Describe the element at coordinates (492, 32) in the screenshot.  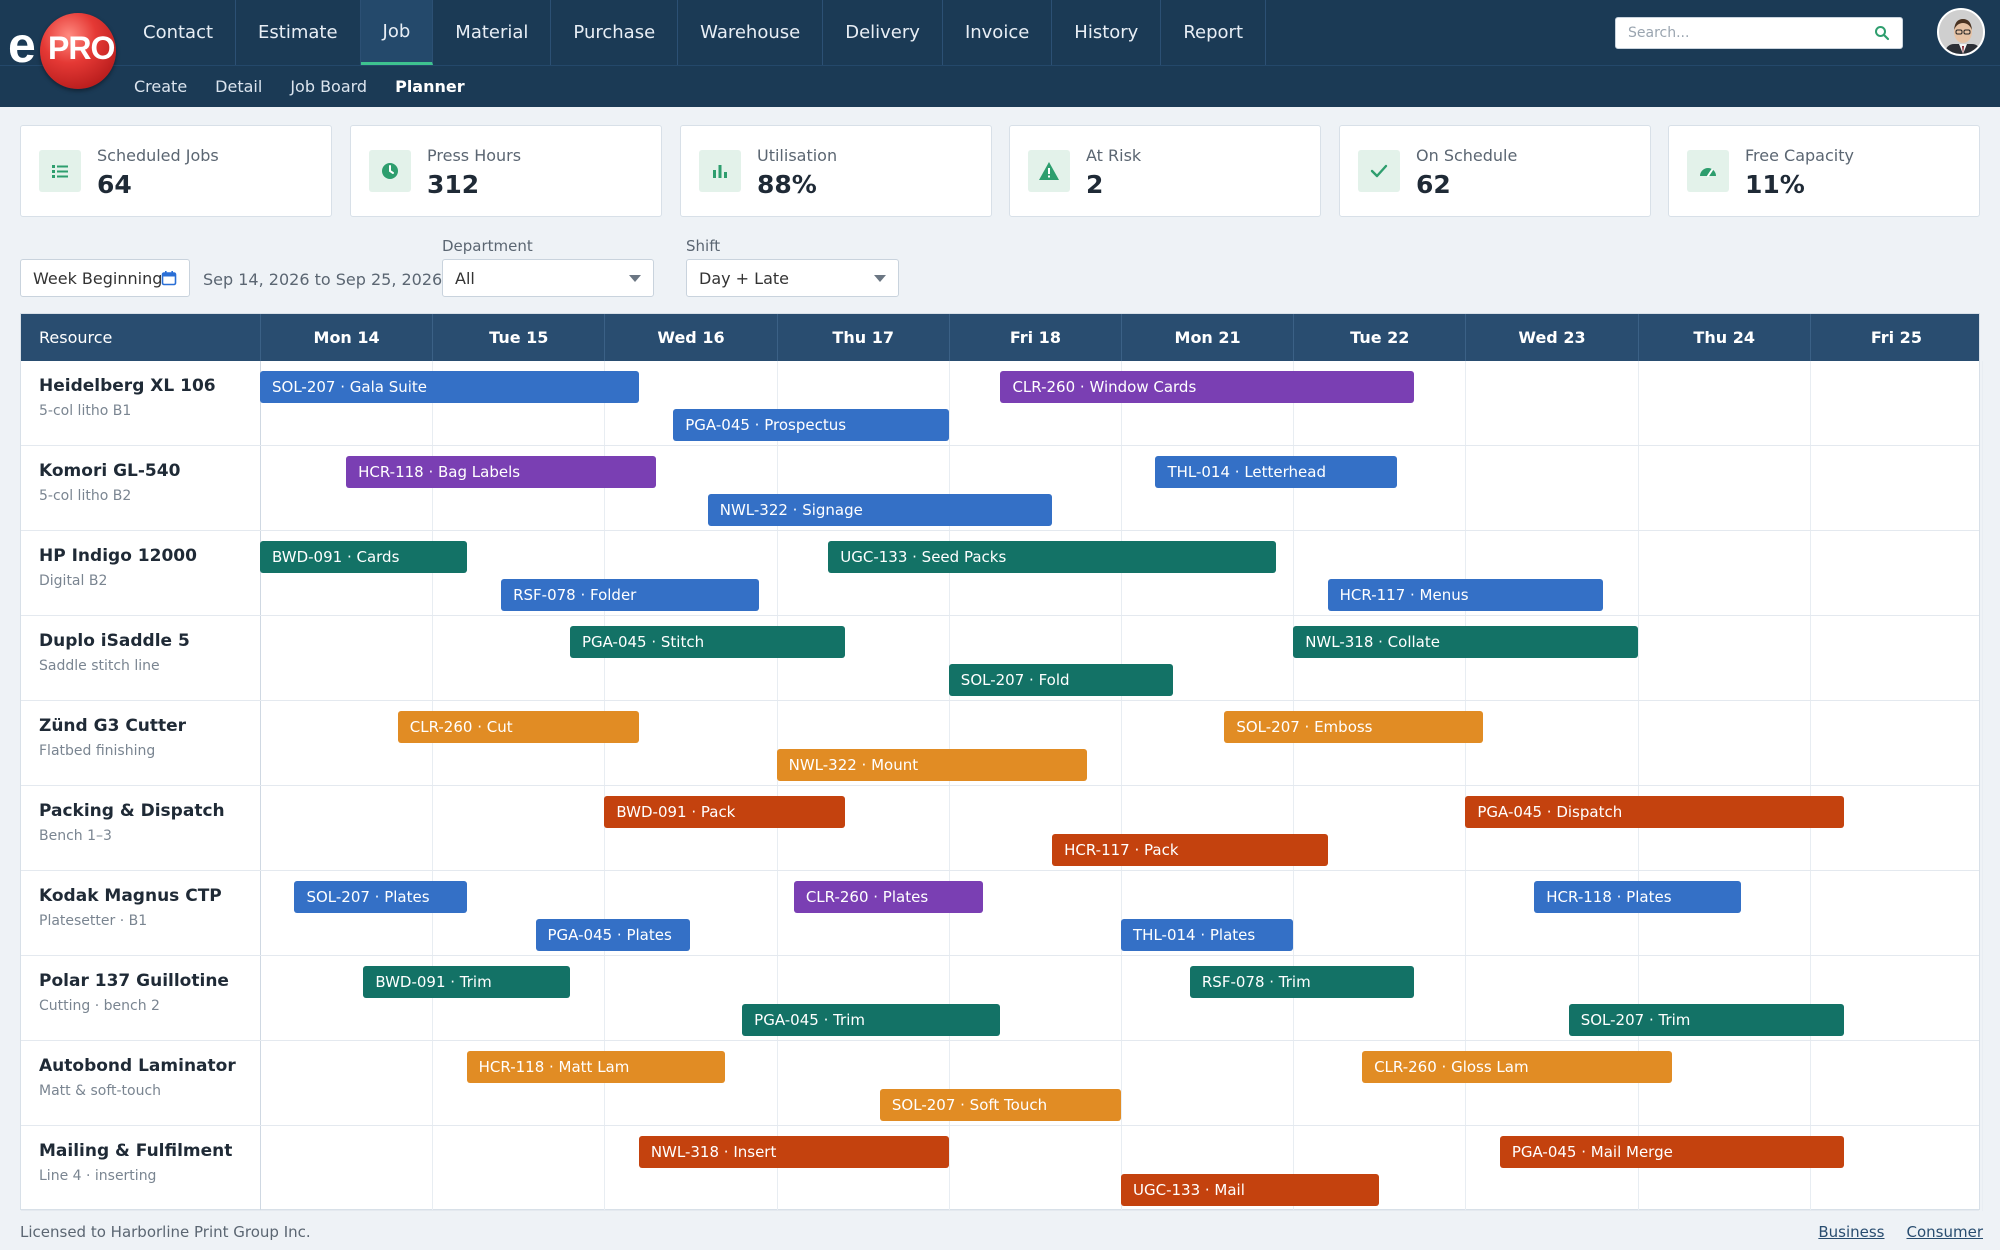
I see `nav-item-material: Material` at that location.